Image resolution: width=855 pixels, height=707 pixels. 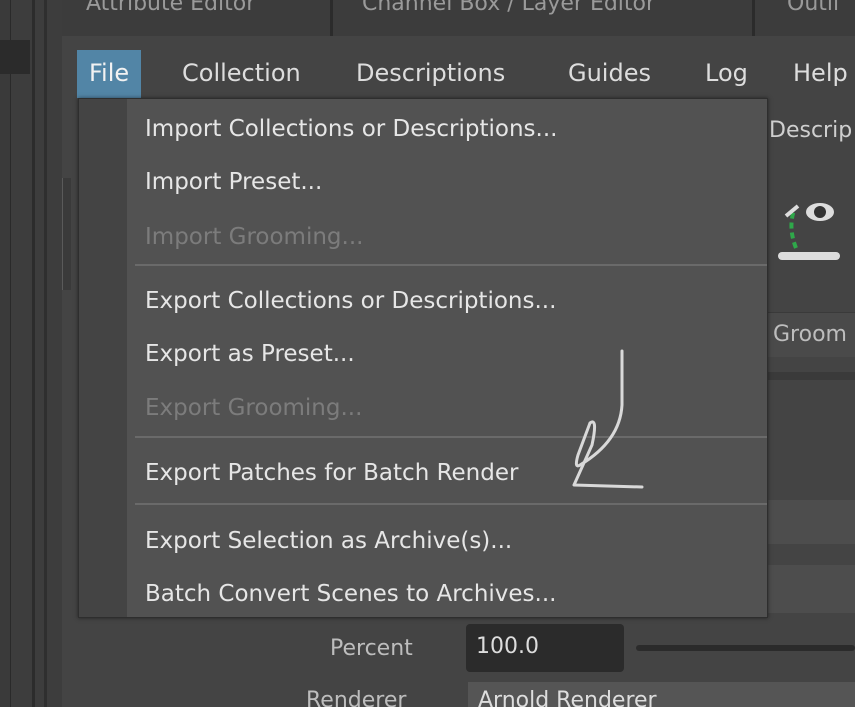 What do you see at coordinates (508, 11) in the screenshot?
I see `tab-channel-box-layer-editor: Channel Box / Layer Editor` at bounding box center [508, 11].